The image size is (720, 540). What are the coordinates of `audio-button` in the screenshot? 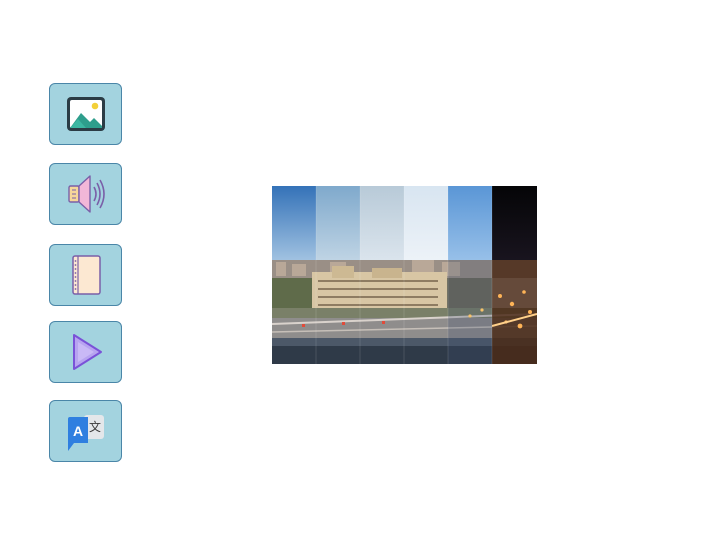 It's located at (85, 194).